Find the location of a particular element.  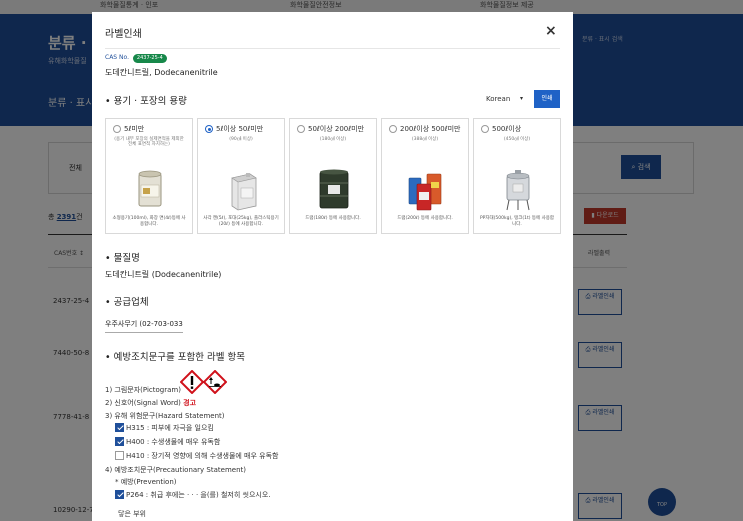

cas-number: CAS No. 2437-25-4 is located at coordinates (136, 58).